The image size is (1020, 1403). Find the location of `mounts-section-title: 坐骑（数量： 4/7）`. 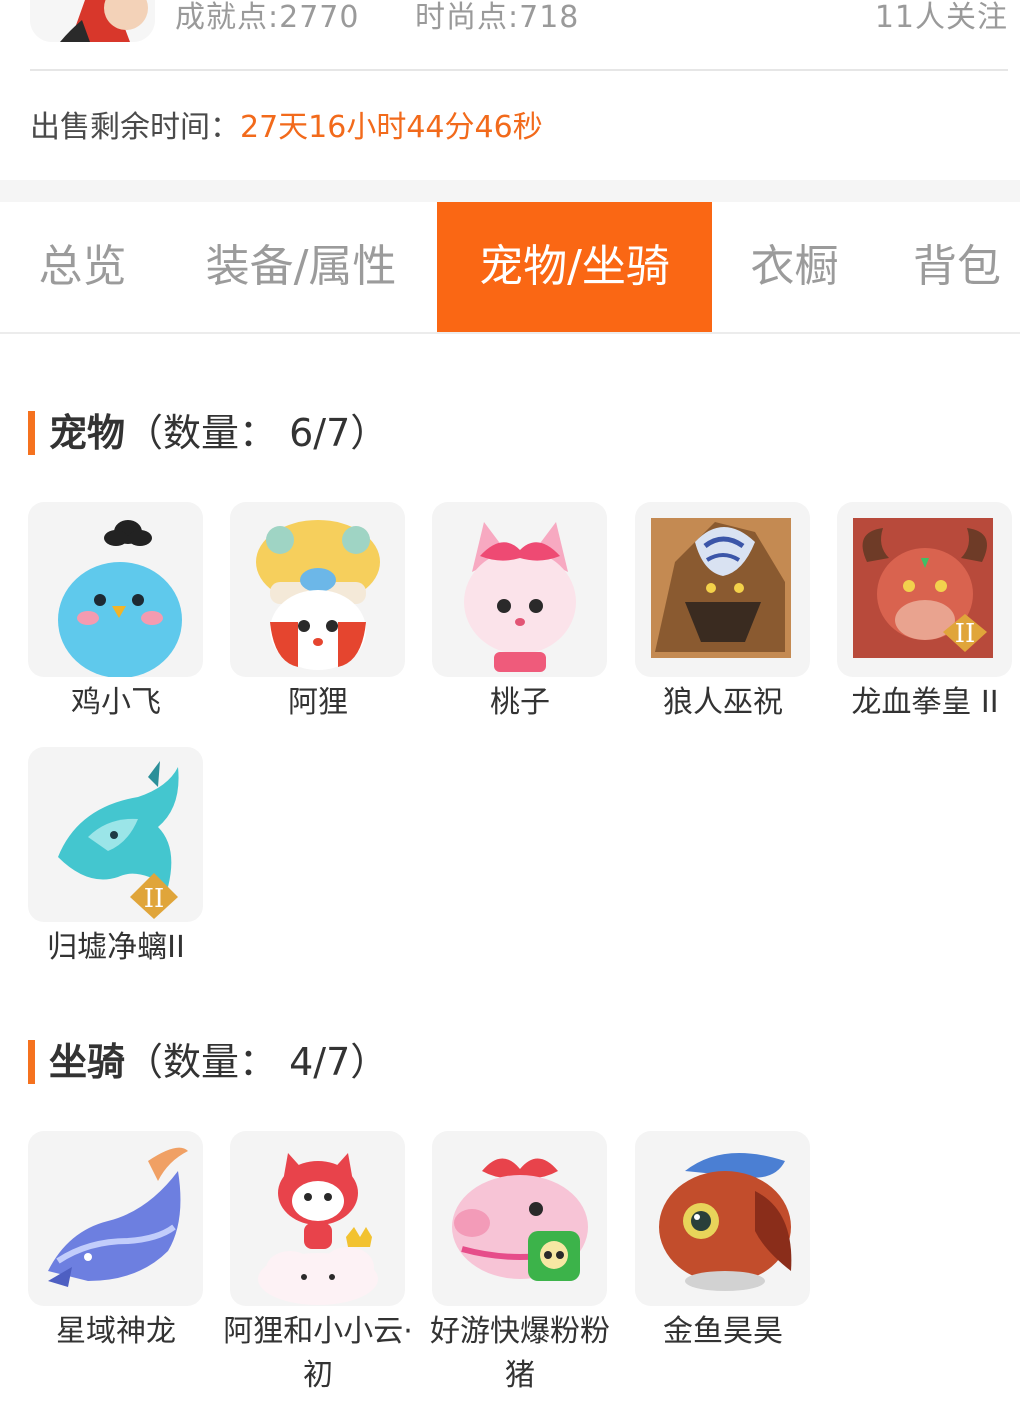

mounts-section-title: 坐骑（数量： 4/7） is located at coordinates (208, 1062).